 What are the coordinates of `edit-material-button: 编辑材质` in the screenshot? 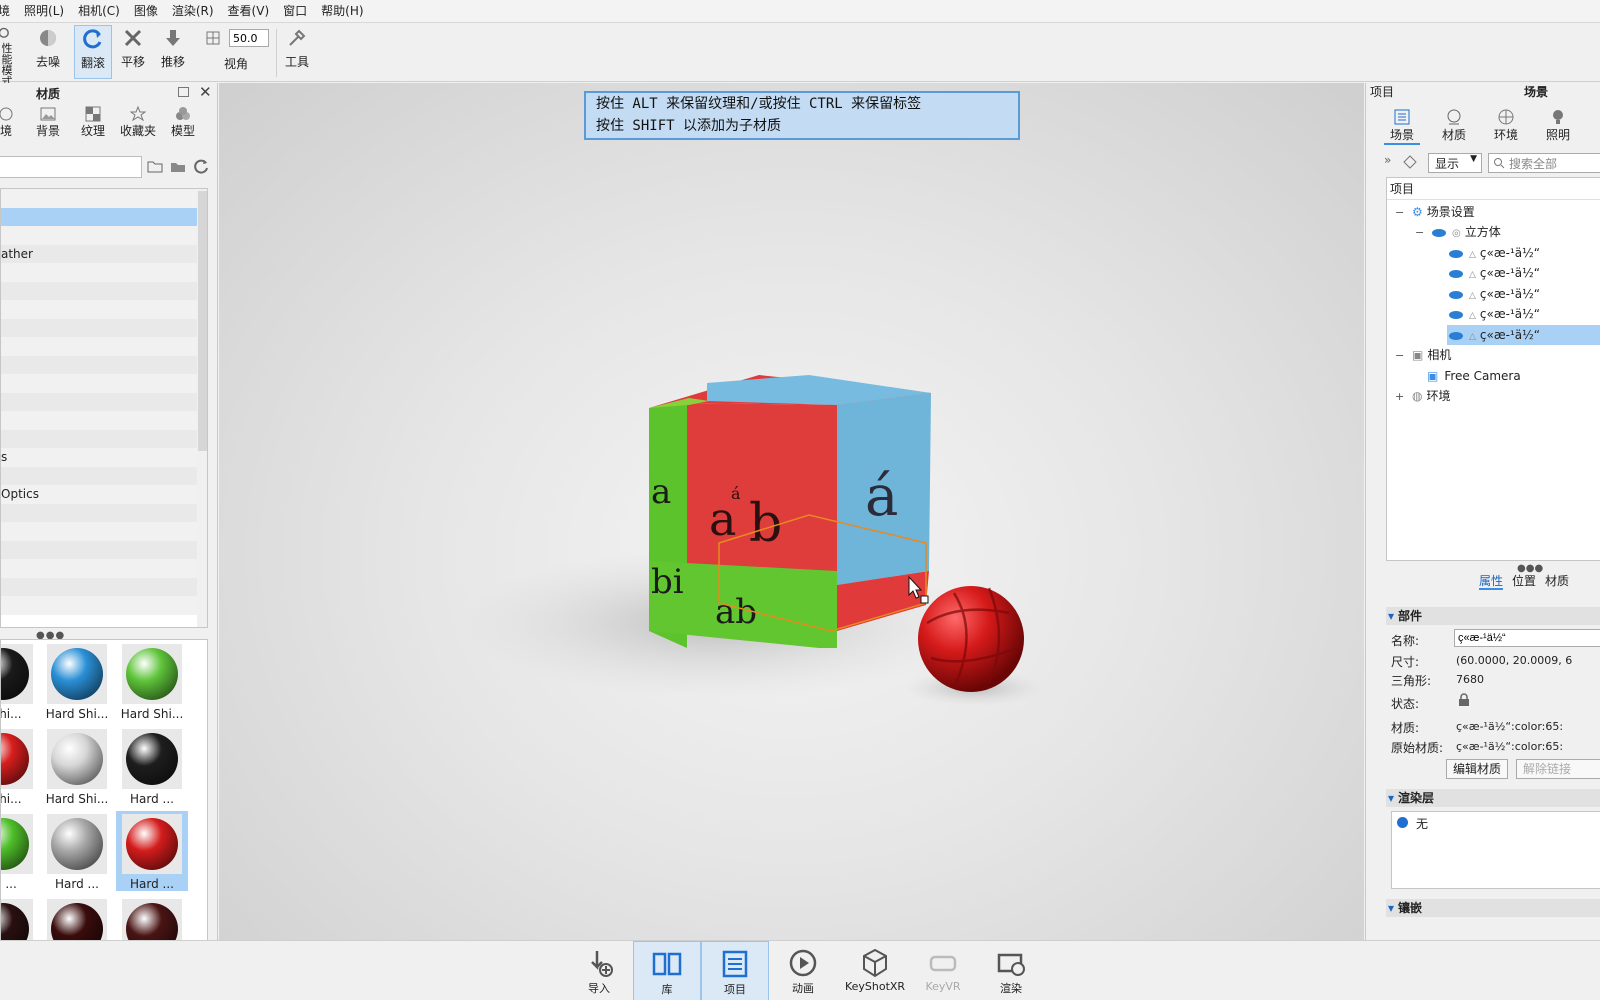 It's located at (1477, 769).